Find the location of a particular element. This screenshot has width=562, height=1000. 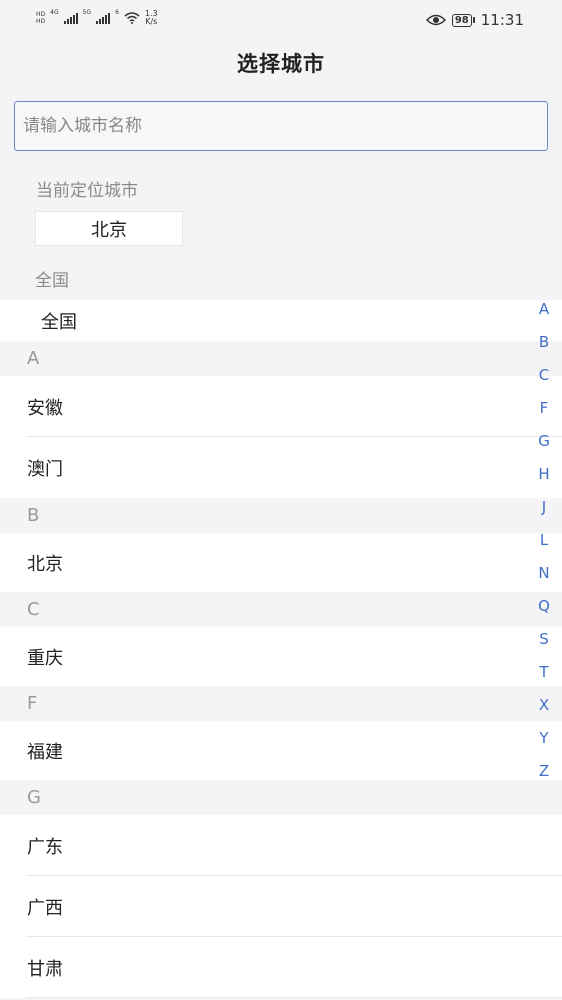

list-item-label: 北京 is located at coordinates (45, 564).